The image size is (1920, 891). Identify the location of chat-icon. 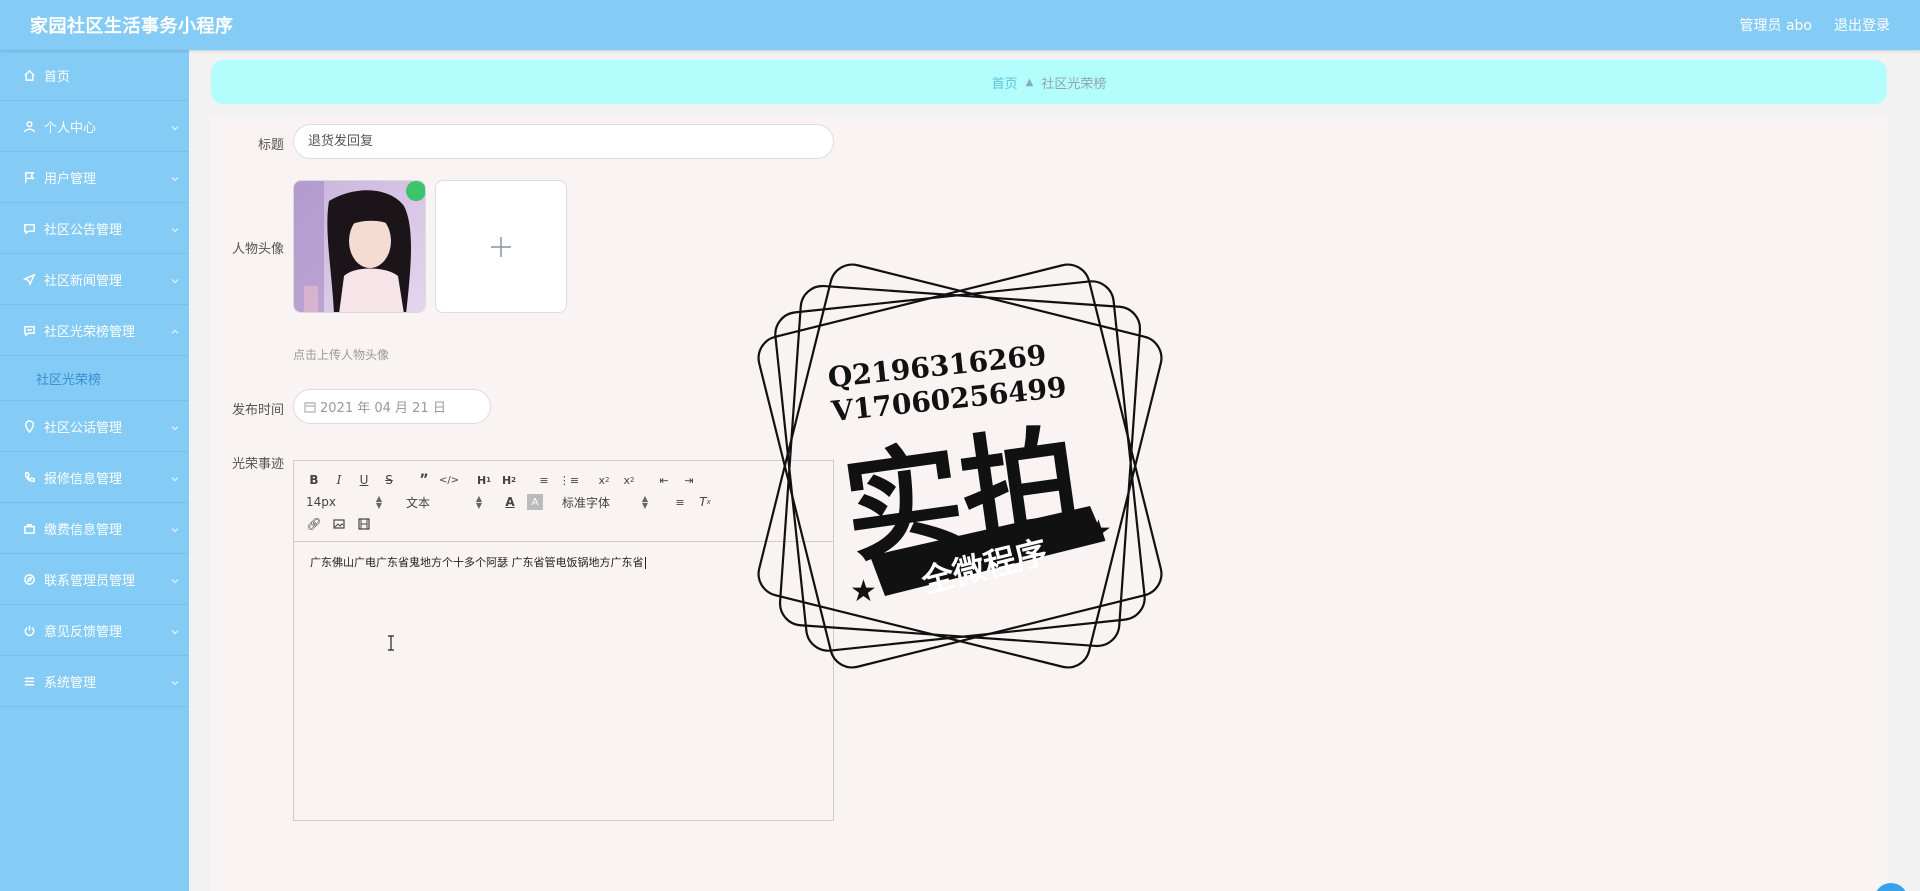
(29, 228).